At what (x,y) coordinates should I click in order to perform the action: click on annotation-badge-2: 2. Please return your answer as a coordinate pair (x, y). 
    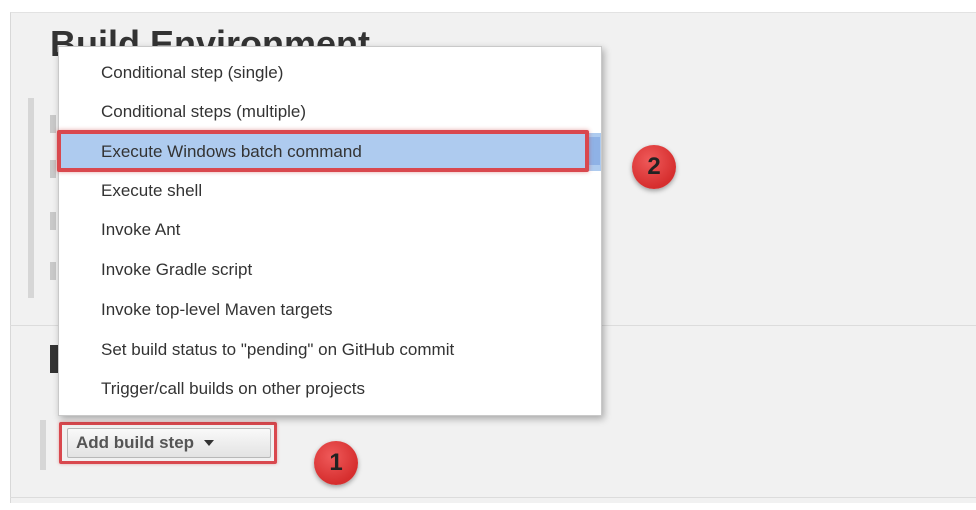
    Looking at the image, I should click on (654, 167).